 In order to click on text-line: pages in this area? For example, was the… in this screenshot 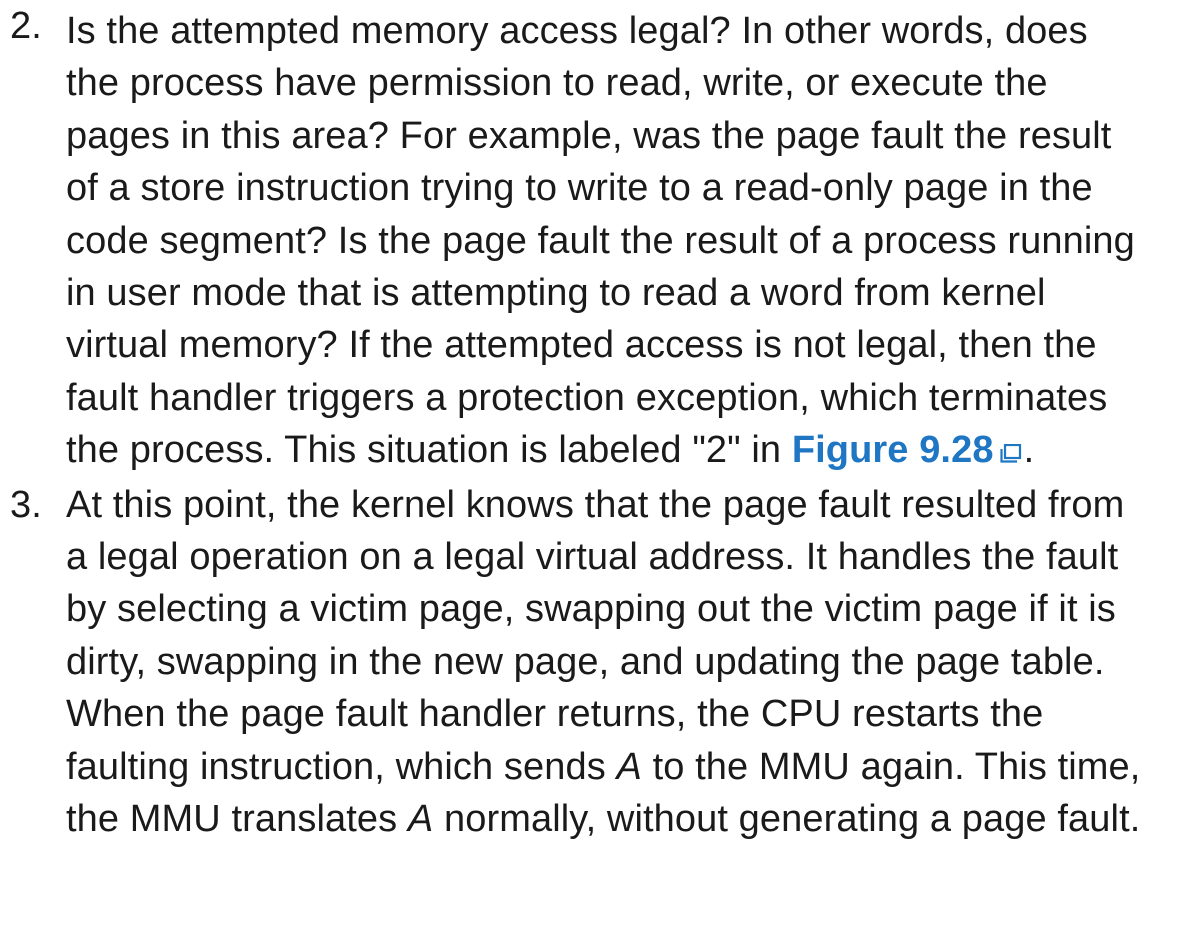, I will do `click(589, 135)`.